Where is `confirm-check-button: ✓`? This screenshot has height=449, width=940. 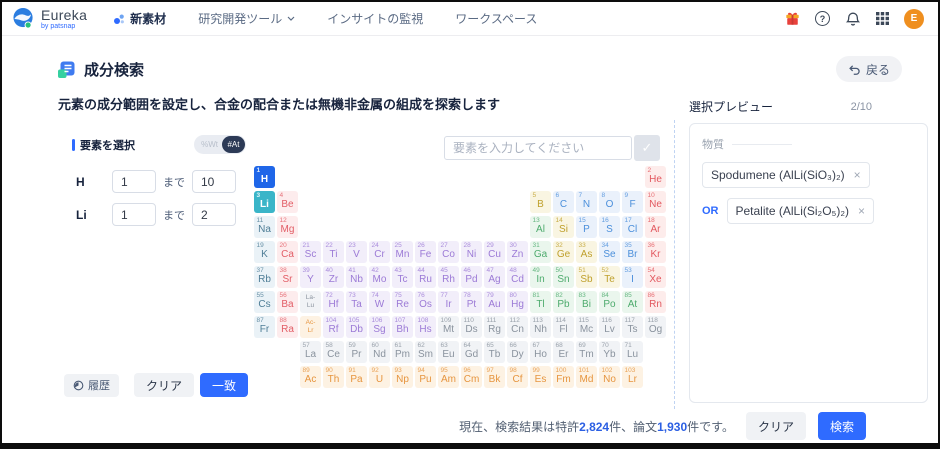 confirm-check-button: ✓ is located at coordinates (647, 148).